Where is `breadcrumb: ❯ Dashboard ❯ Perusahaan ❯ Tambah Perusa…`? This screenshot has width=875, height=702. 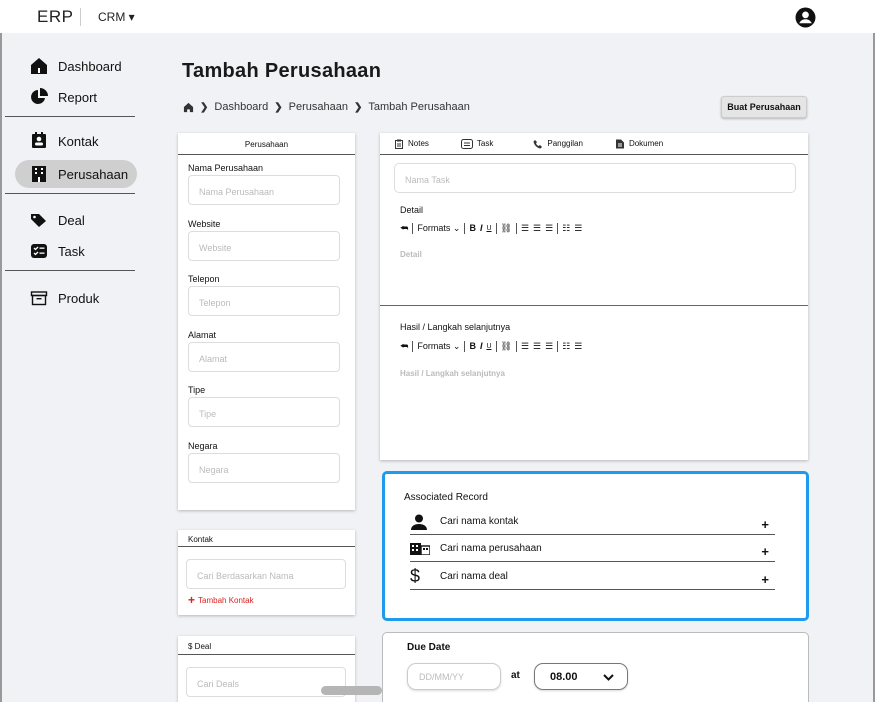
breadcrumb: ❯ Dashboard ❯ Perusahaan ❯ Tambah Perusa… is located at coordinates (326, 107).